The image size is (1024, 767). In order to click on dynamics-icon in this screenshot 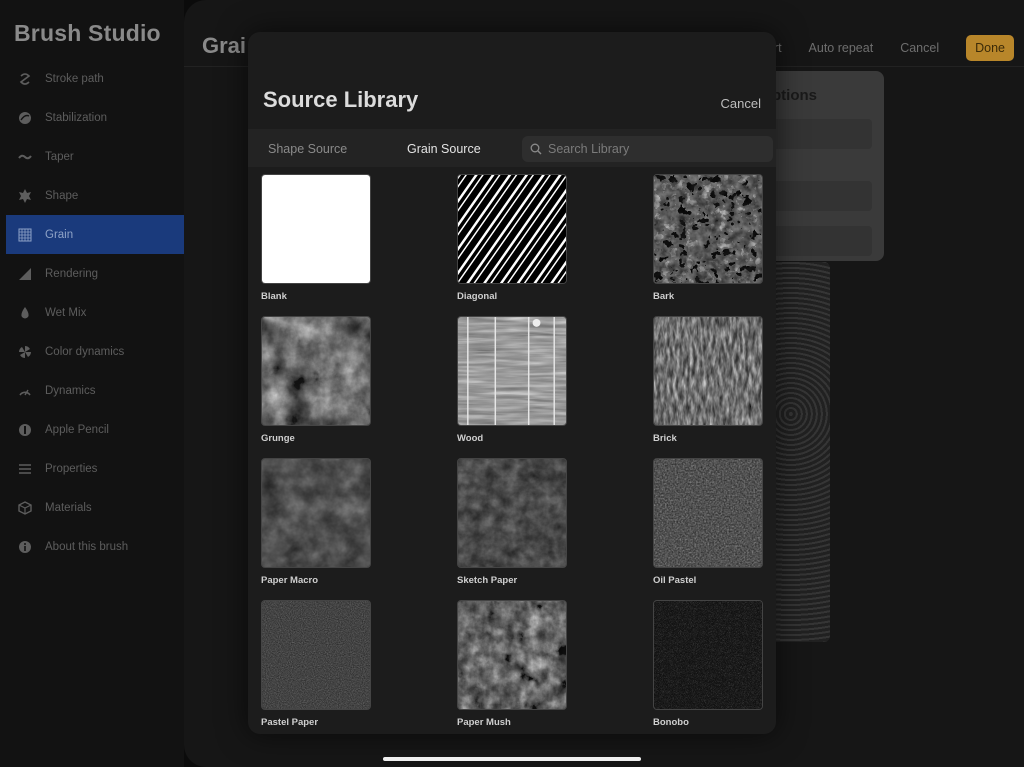, I will do `click(25, 391)`.